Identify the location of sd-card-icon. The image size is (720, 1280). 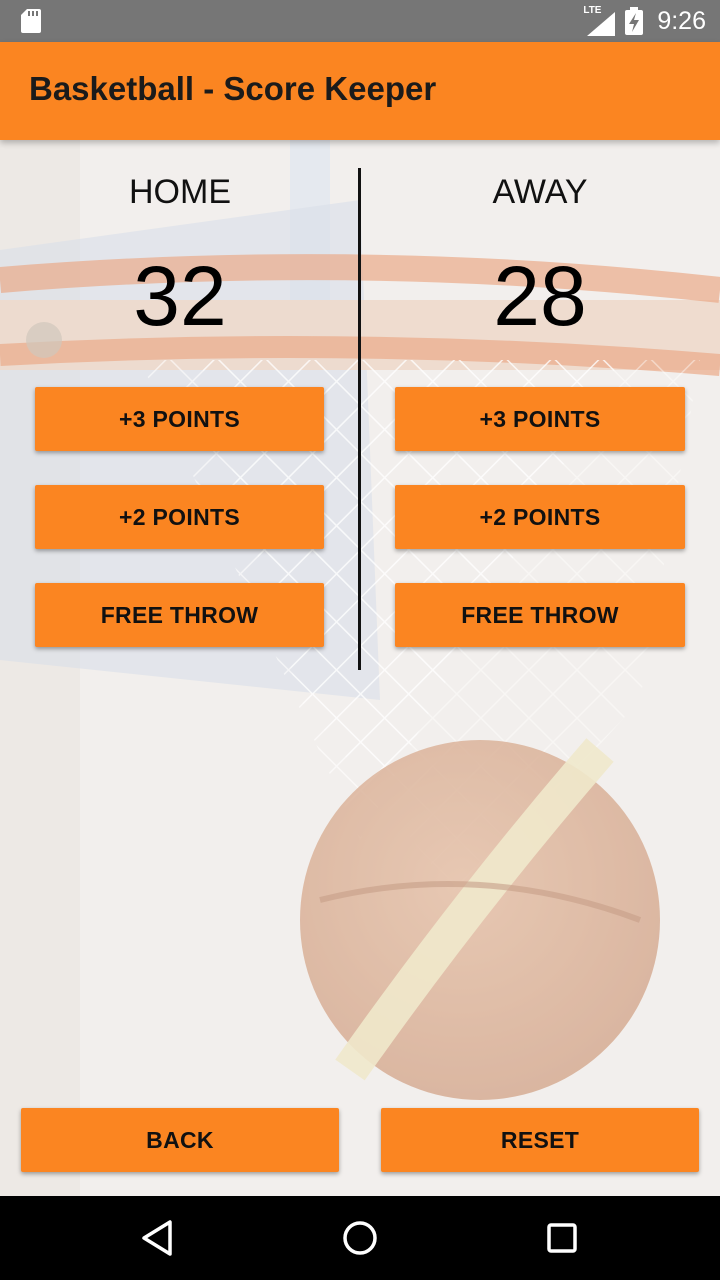
(31, 21).